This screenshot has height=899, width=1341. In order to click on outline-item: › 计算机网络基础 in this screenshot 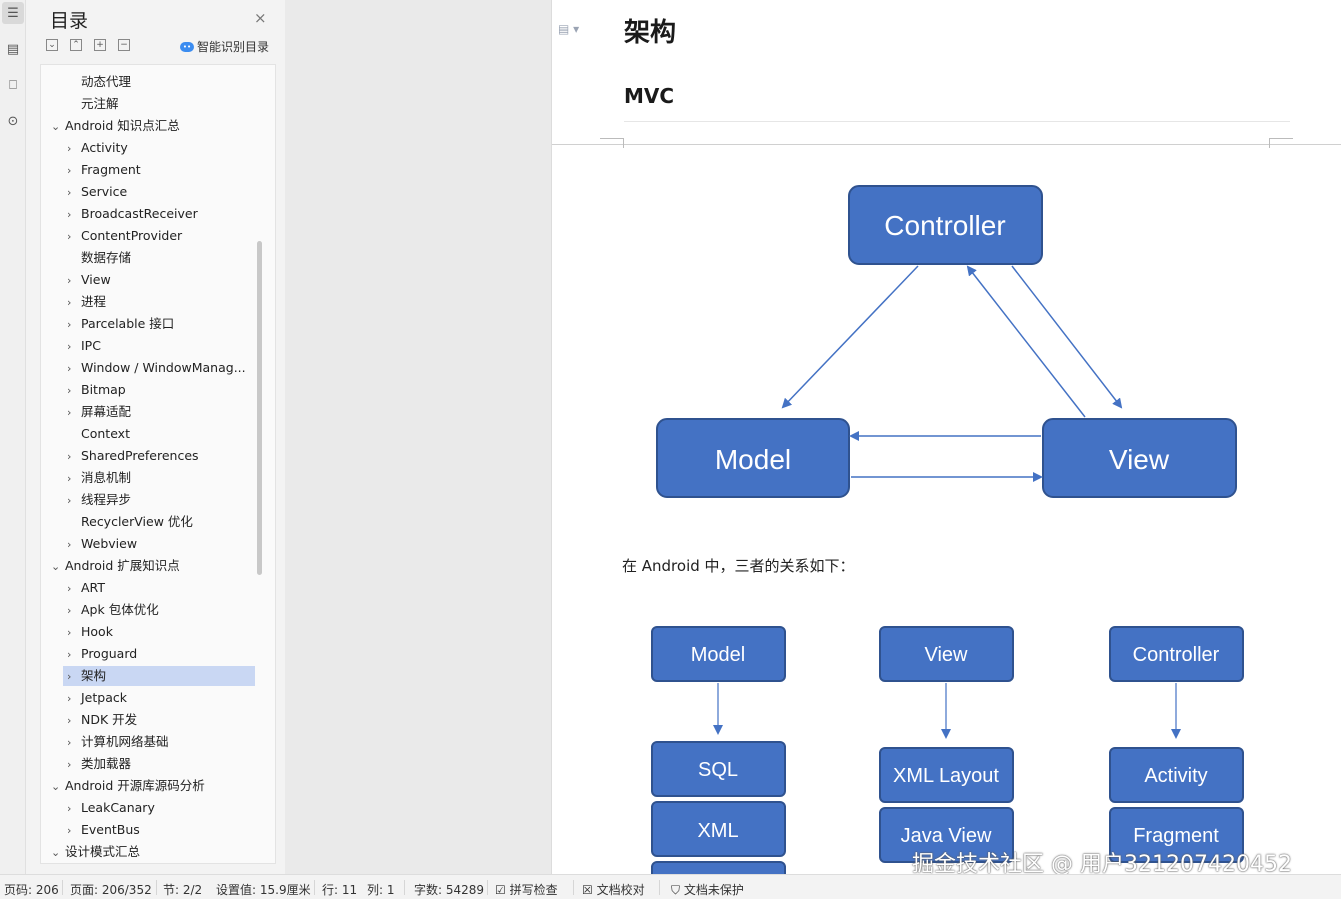, I will do `click(118, 742)`.